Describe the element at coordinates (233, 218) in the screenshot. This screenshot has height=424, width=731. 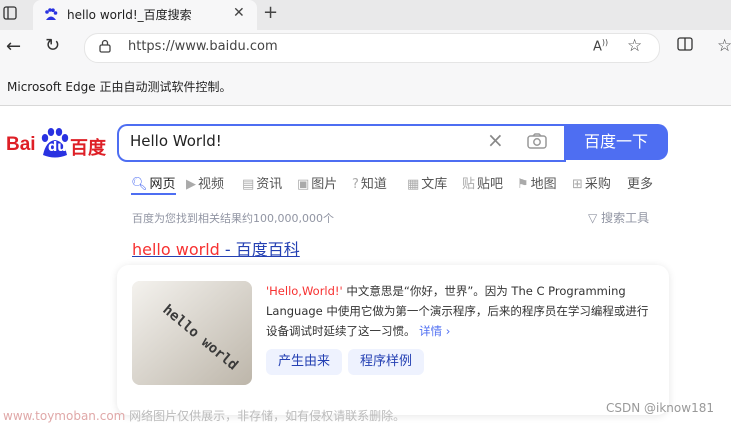
I see `result-count: 百度为您找到相关结果约100,000,000个` at that location.